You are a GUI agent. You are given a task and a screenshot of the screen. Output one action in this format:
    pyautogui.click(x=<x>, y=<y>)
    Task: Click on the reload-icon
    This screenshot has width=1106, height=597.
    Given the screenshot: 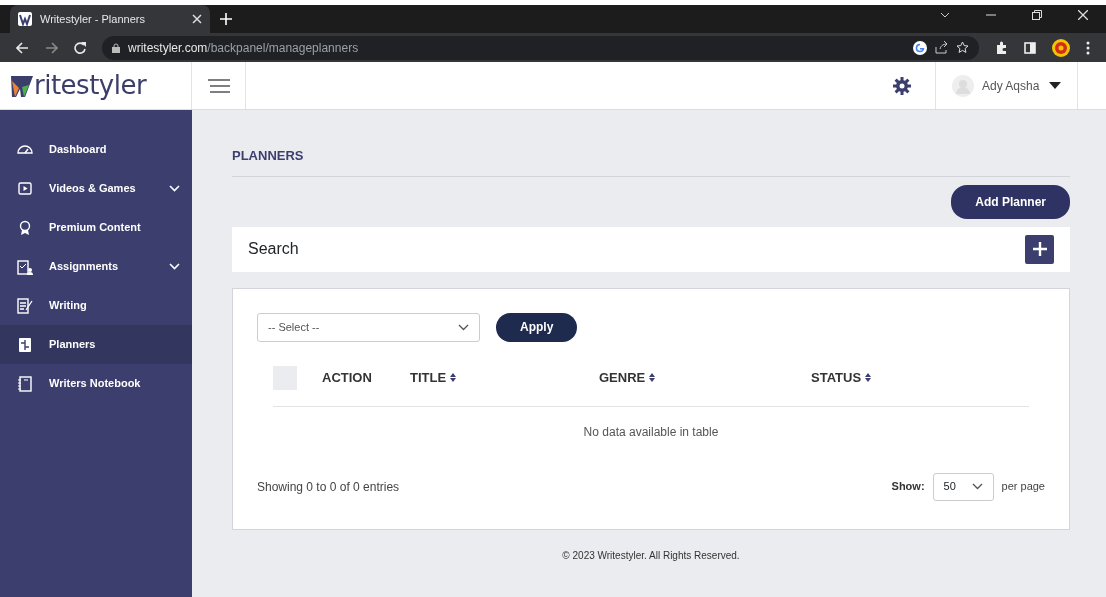 What is the action you would take?
    pyautogui.click(x=80, y=47)
    